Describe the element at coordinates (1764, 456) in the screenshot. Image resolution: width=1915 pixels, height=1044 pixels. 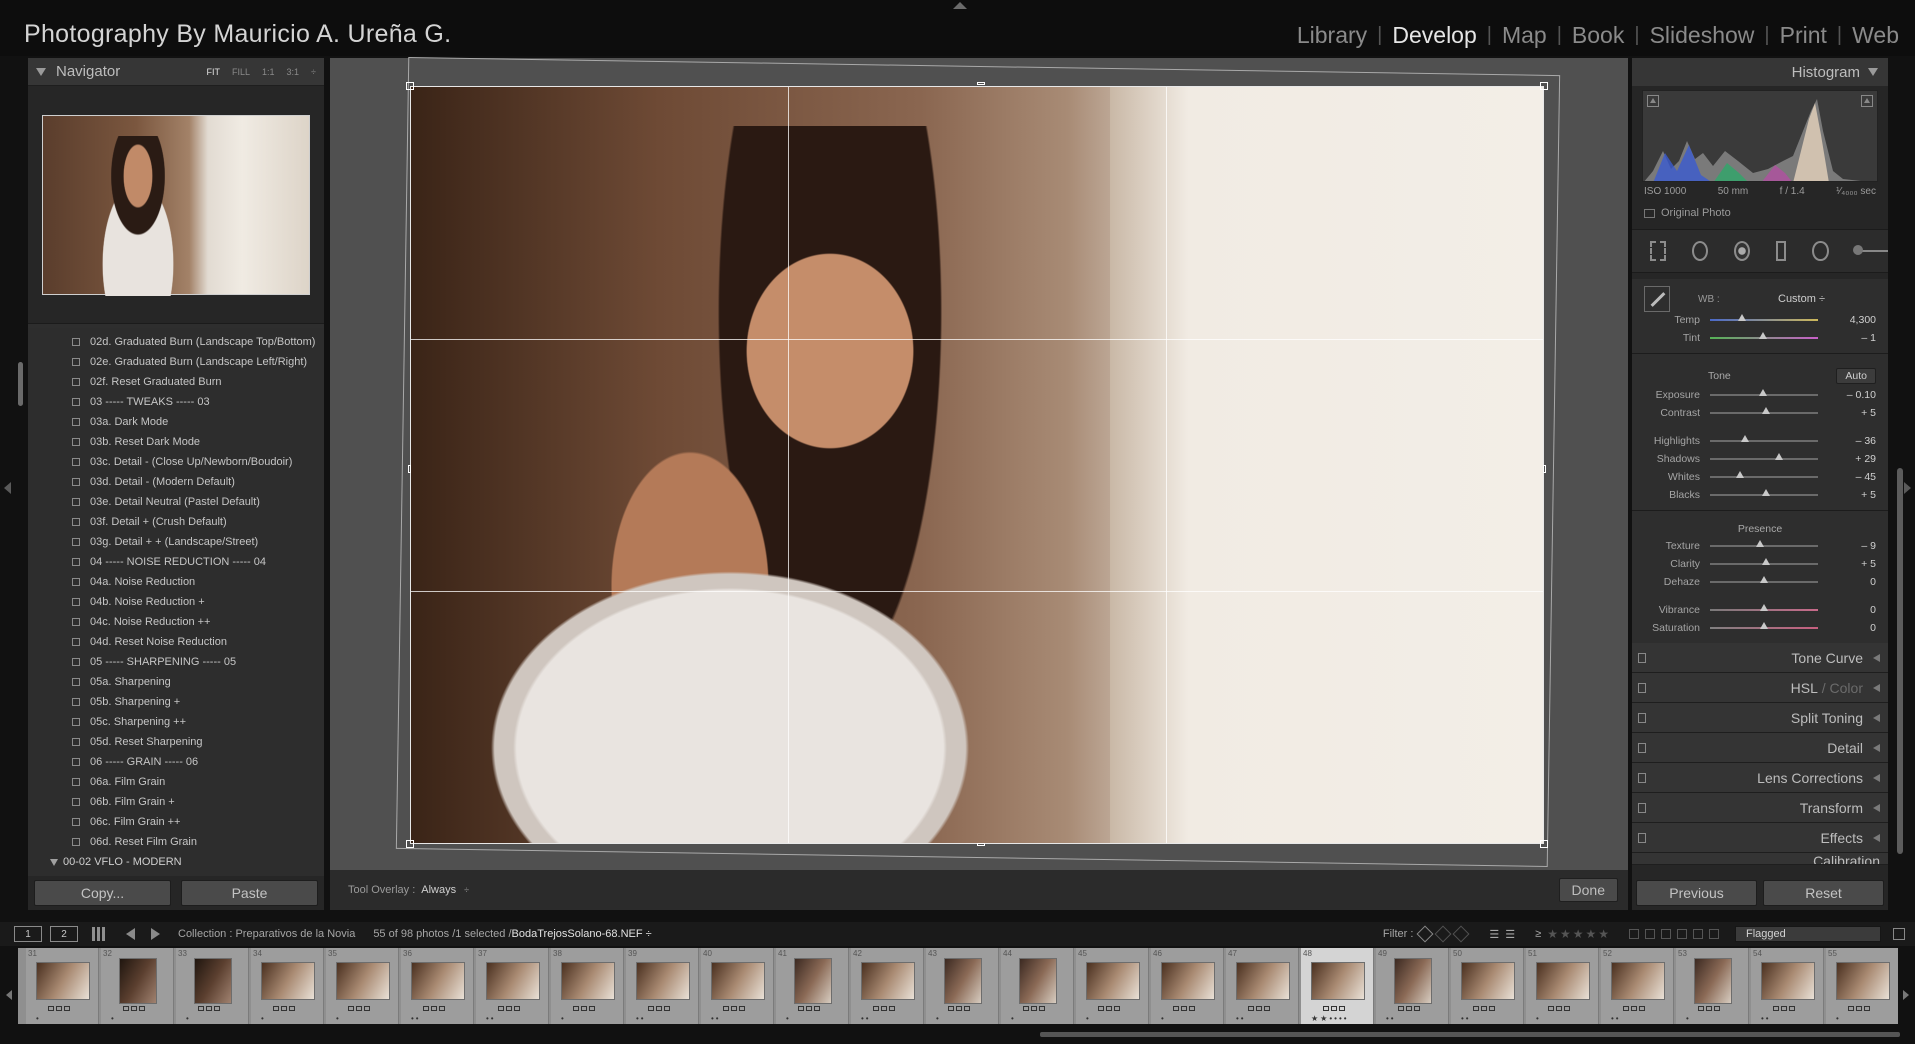
I see `shadows-slider` at that location.